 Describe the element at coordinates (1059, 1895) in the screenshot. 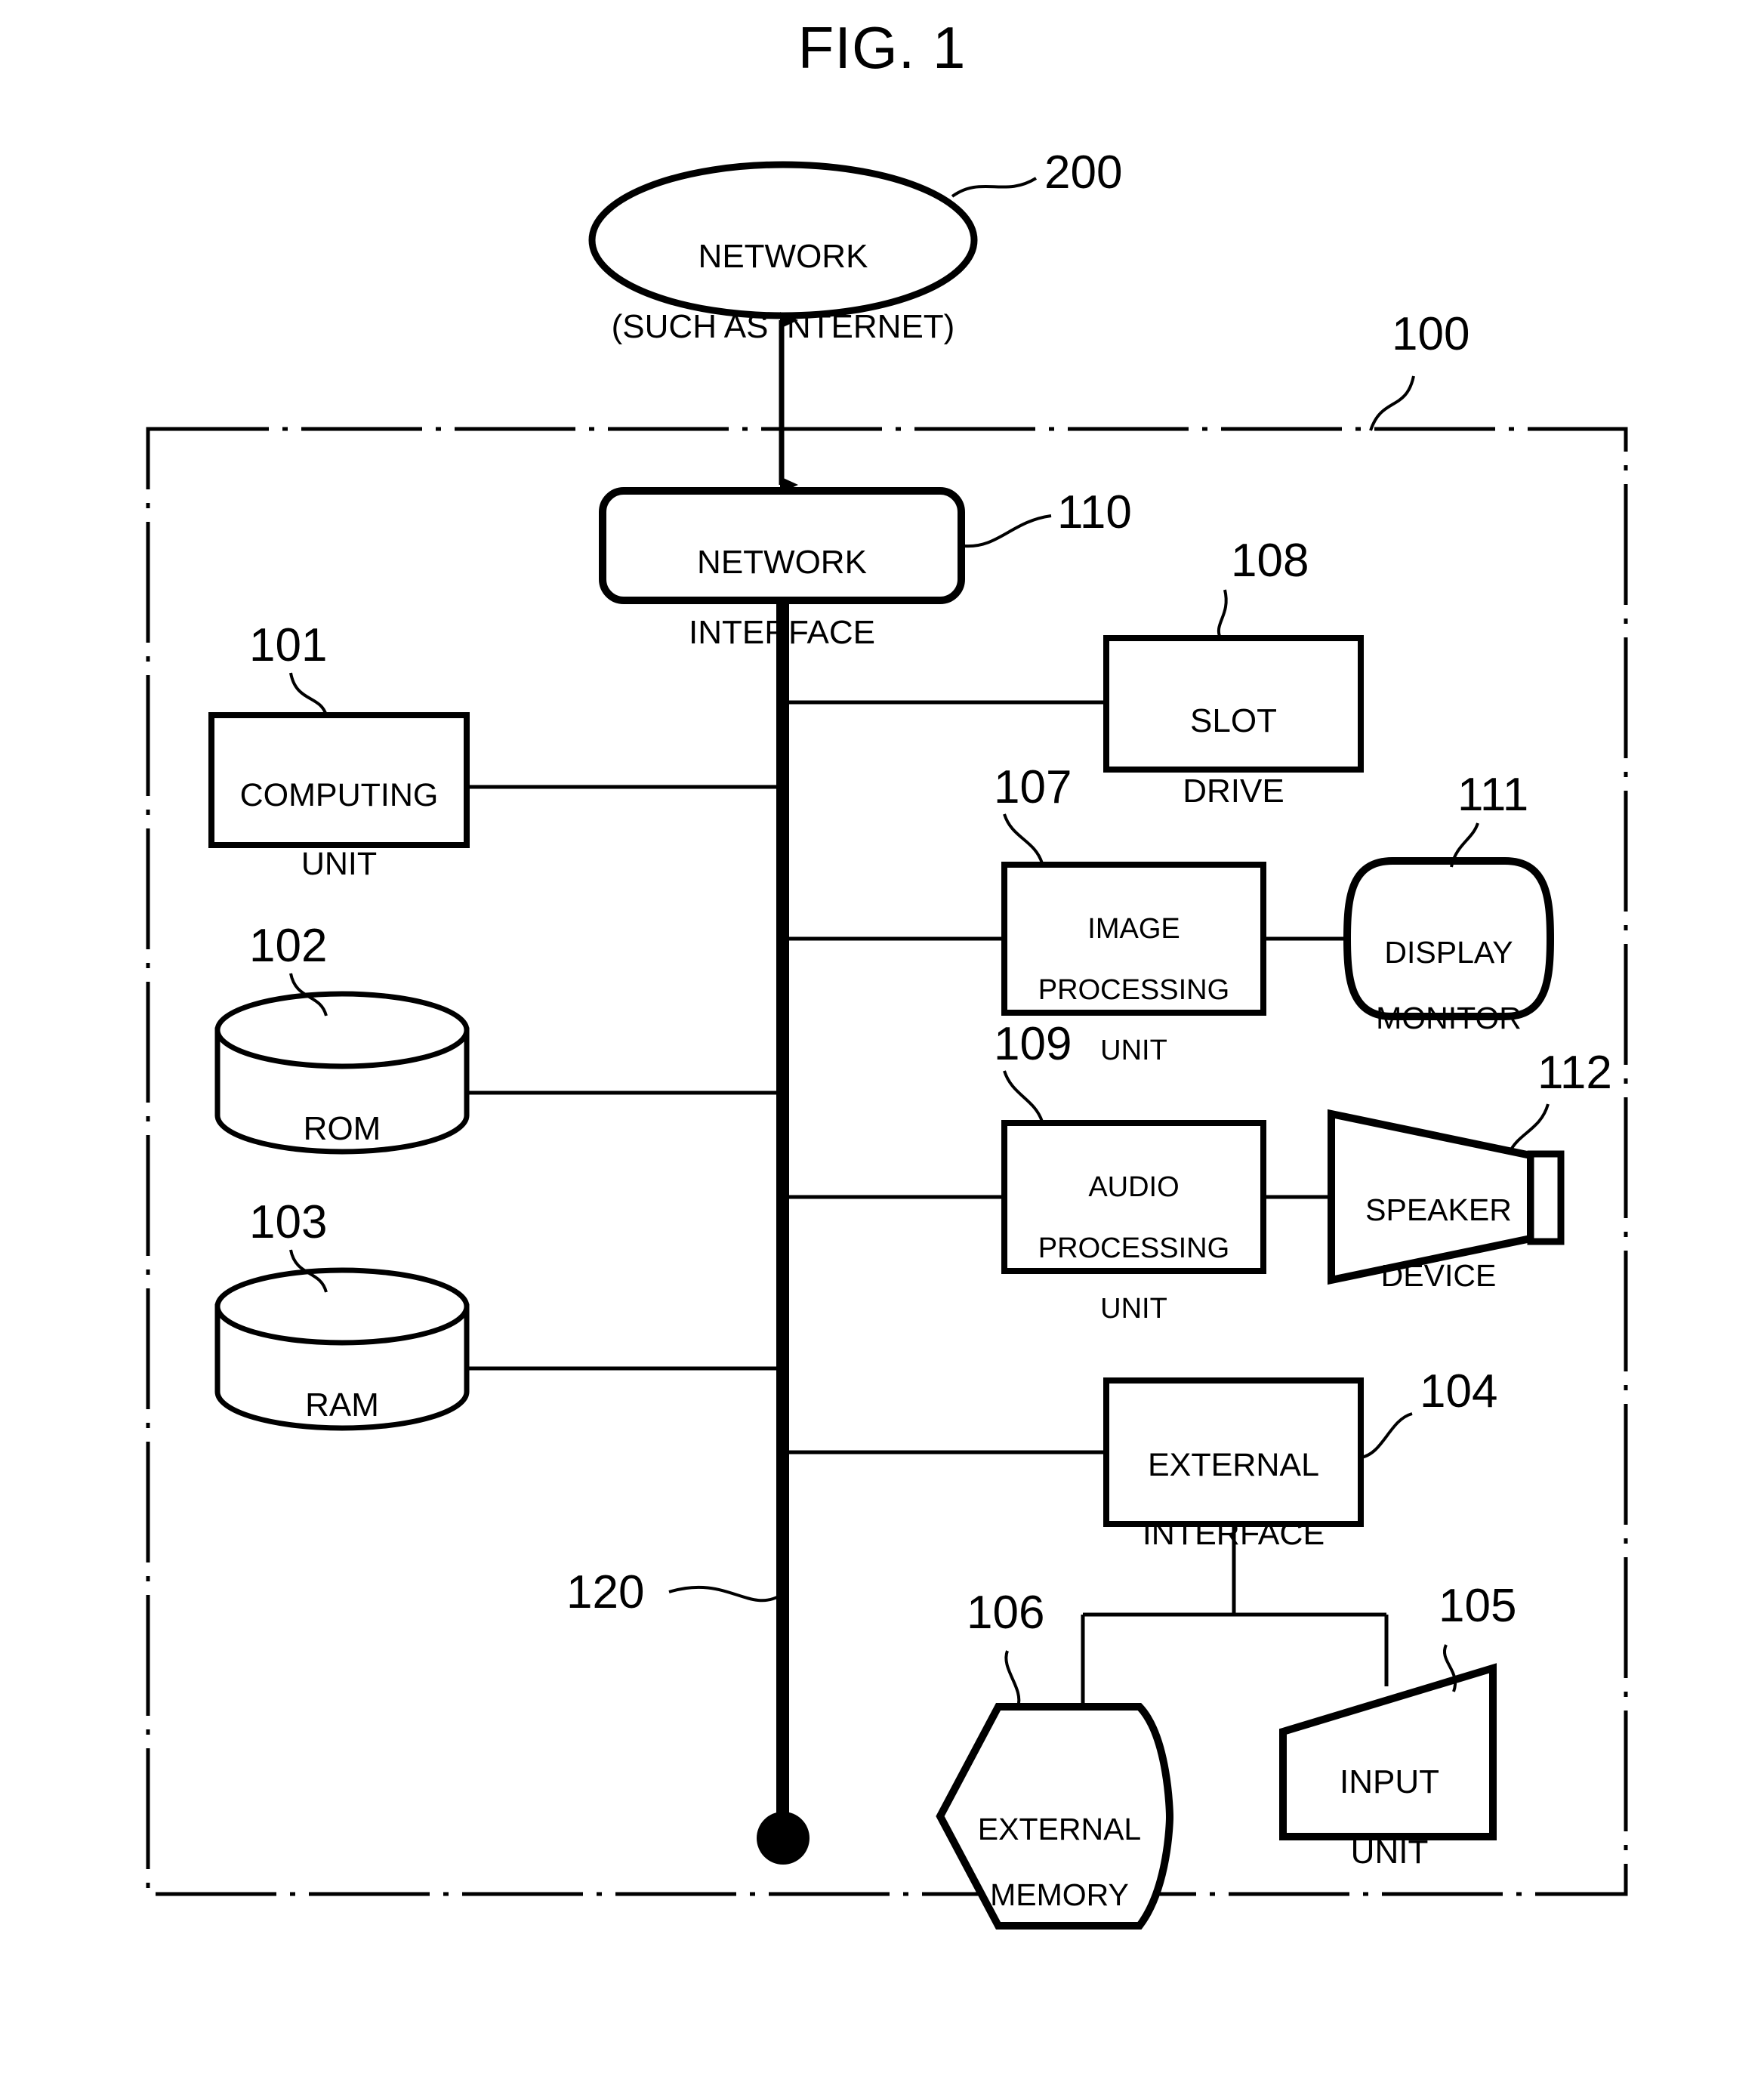

I see `external-memory-label-line2: MEMORY` at that location.